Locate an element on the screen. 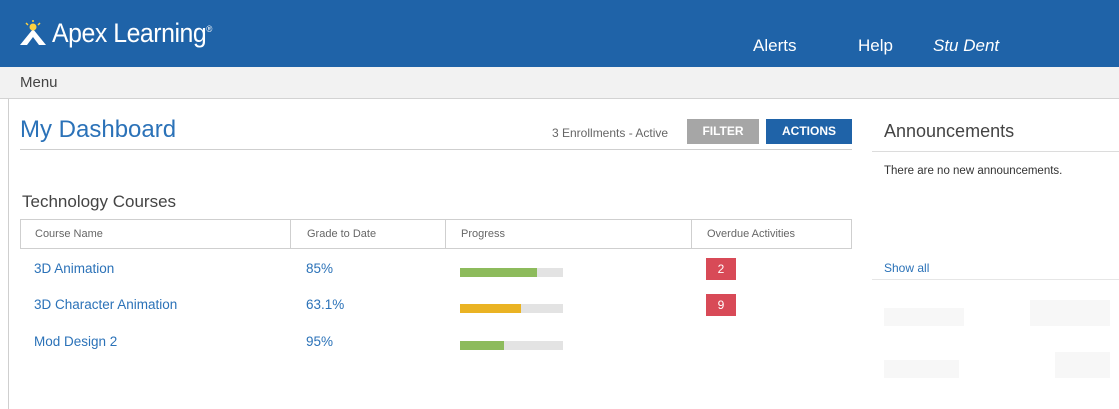 The height and width of the screenshot is (409, 1119). brand-name: Apex Learning® is located at coordinates (132, 33).